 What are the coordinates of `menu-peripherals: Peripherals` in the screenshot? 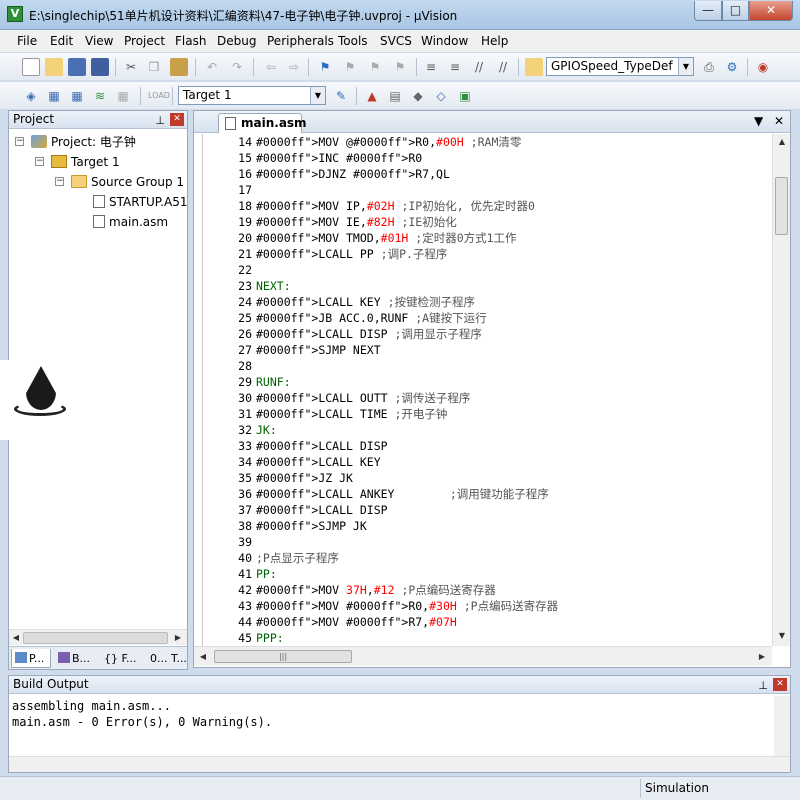 It's located at (300, 41).